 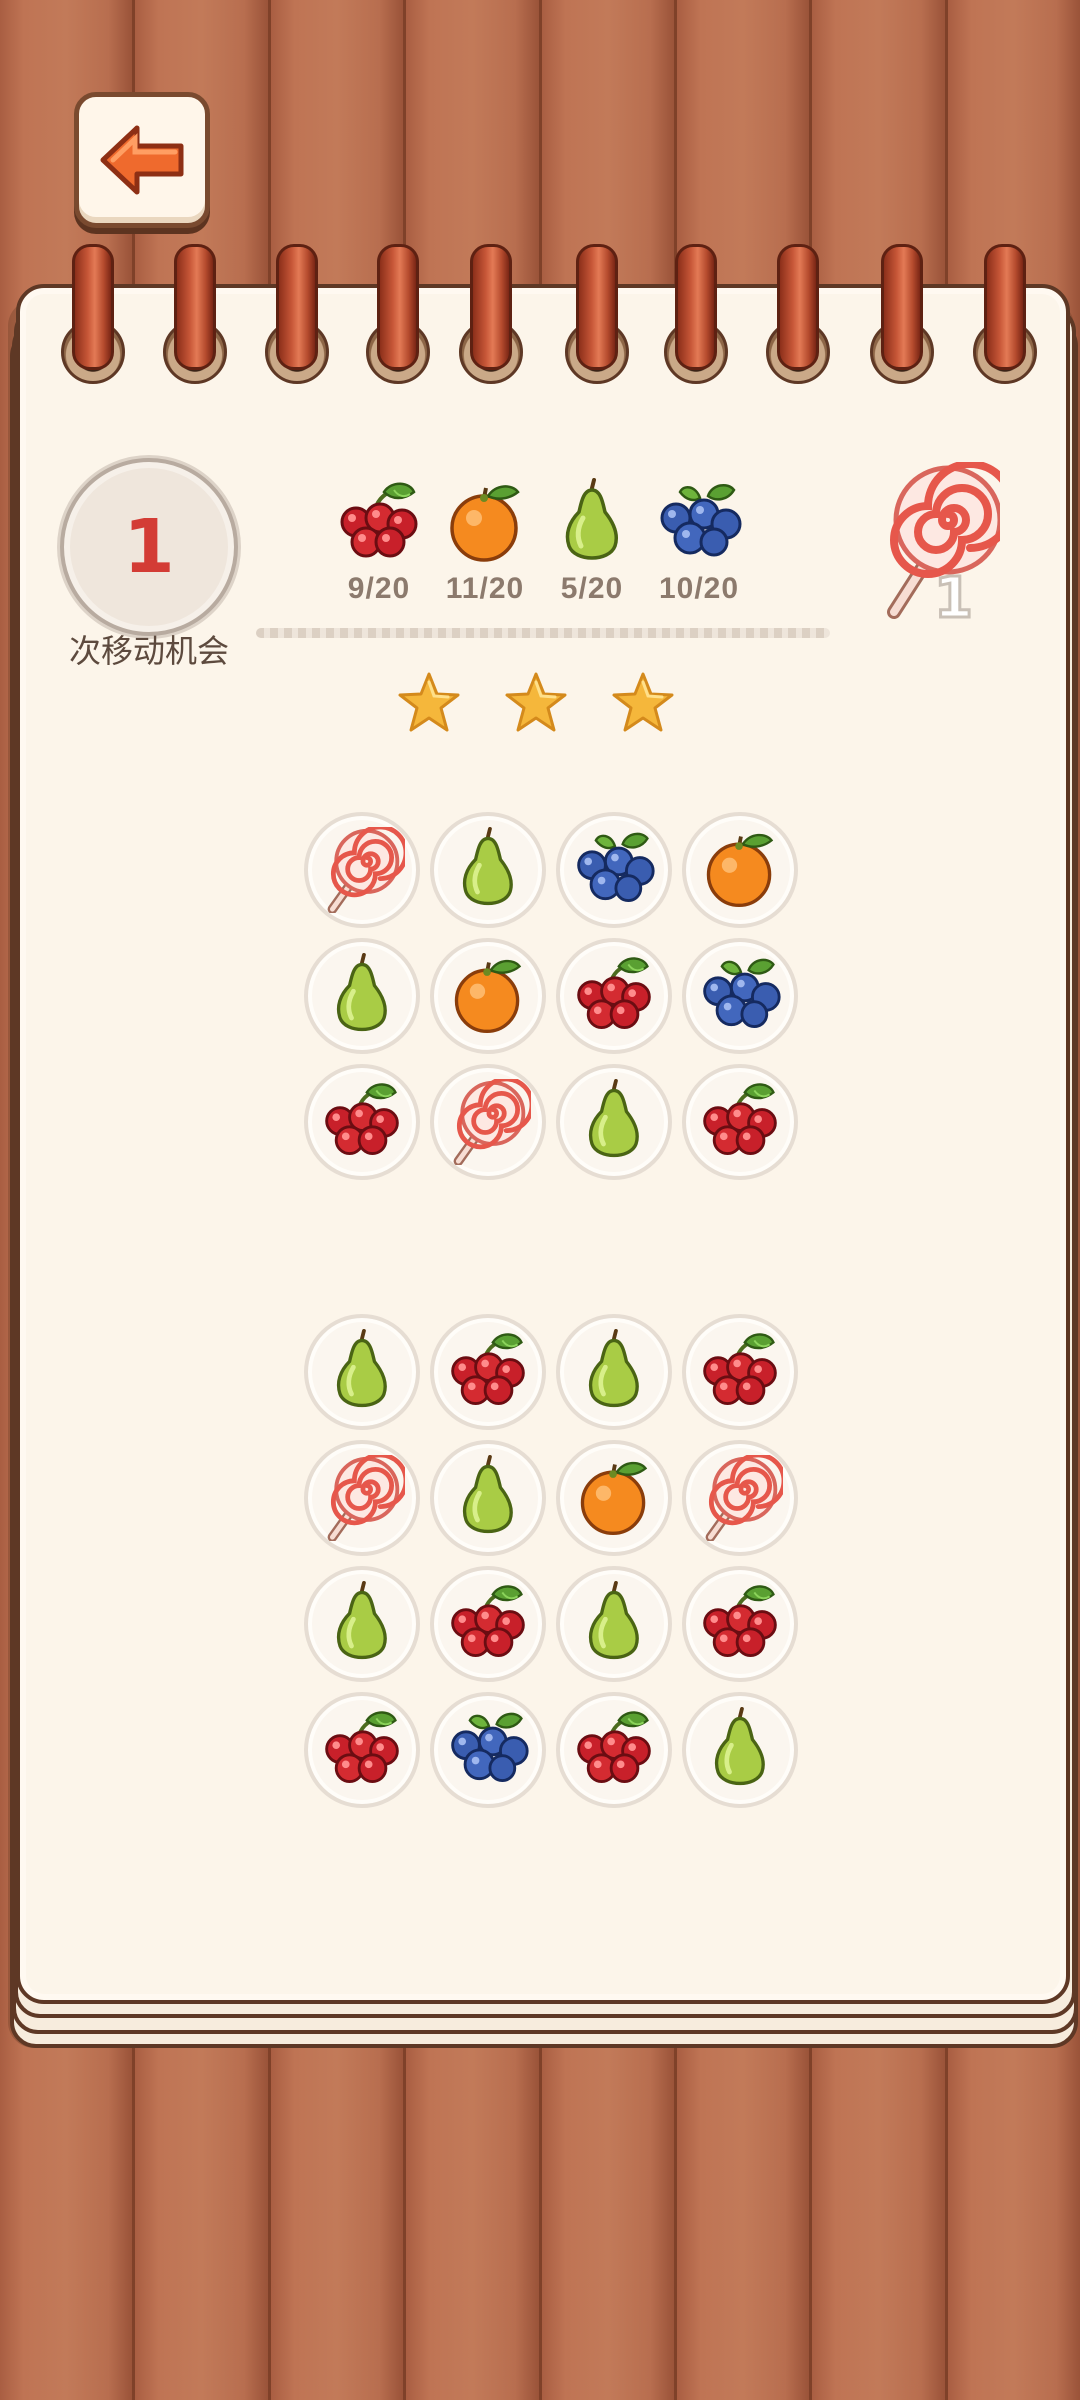 What do you see at coordinates (543, 633) in the screenshot?
I see `goals-divider` at bounding box center [543, 633].